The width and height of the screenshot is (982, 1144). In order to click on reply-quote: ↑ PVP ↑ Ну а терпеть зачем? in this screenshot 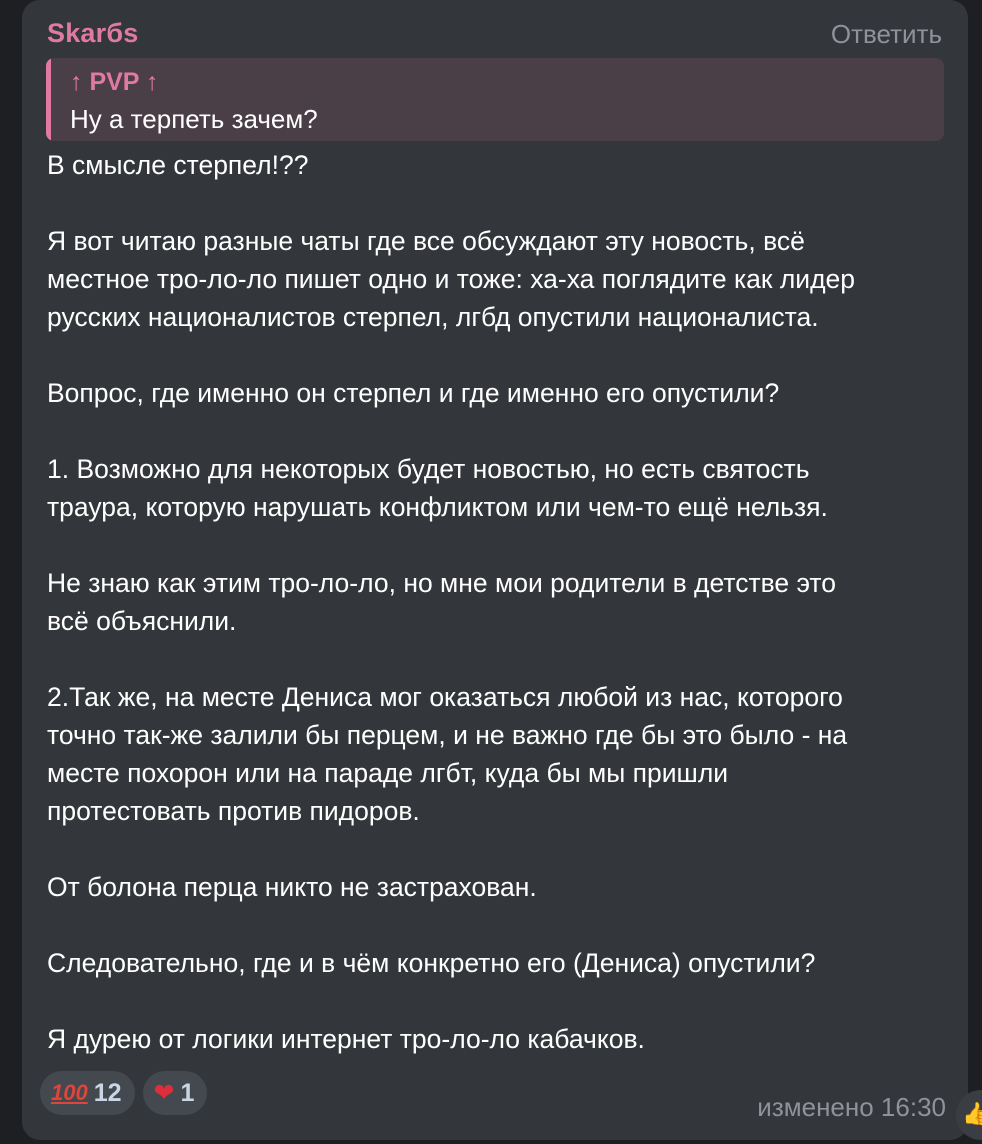, I will do `click(495, 99)`.